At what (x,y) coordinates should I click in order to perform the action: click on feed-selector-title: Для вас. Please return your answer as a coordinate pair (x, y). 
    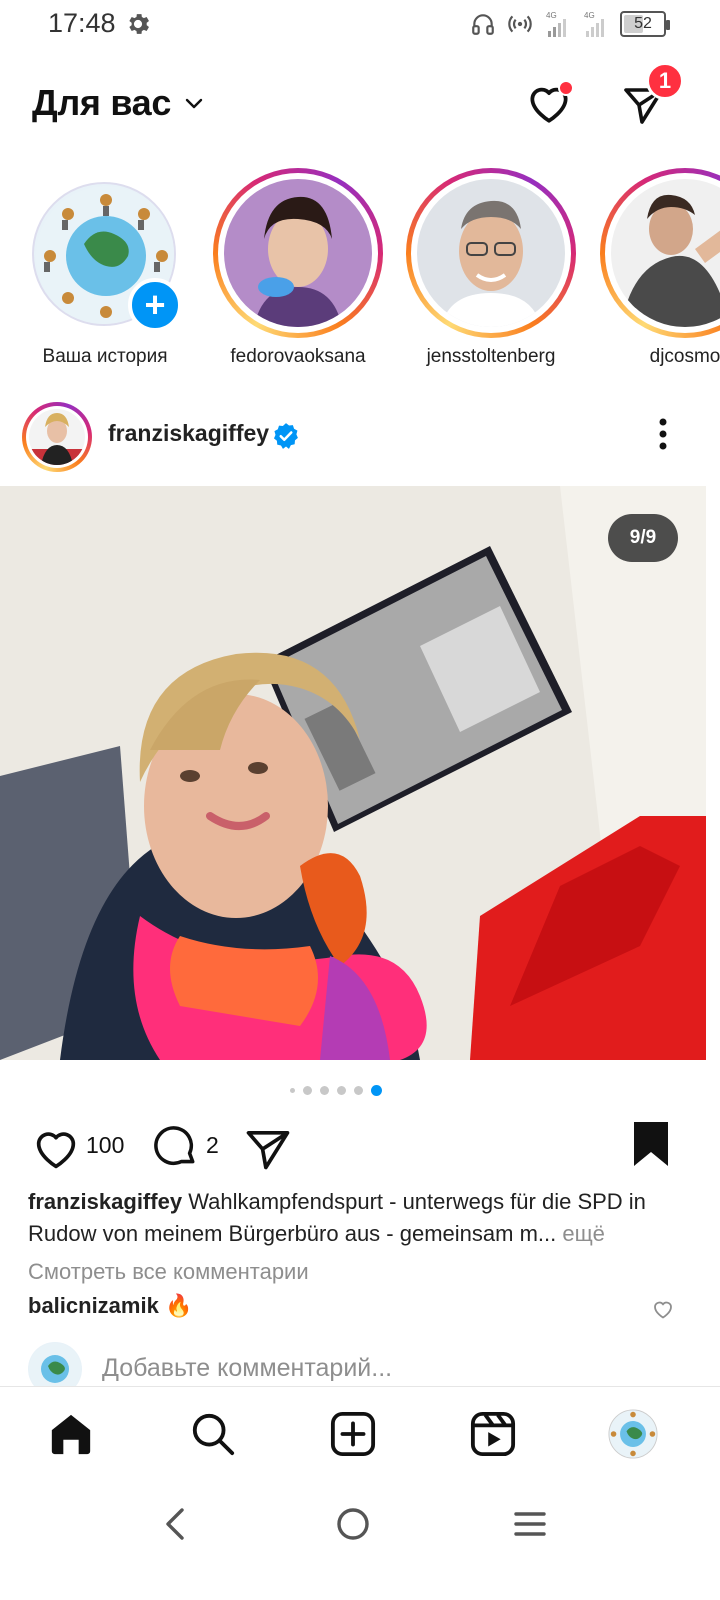
    Looking at the image, I should click on (101, 103).